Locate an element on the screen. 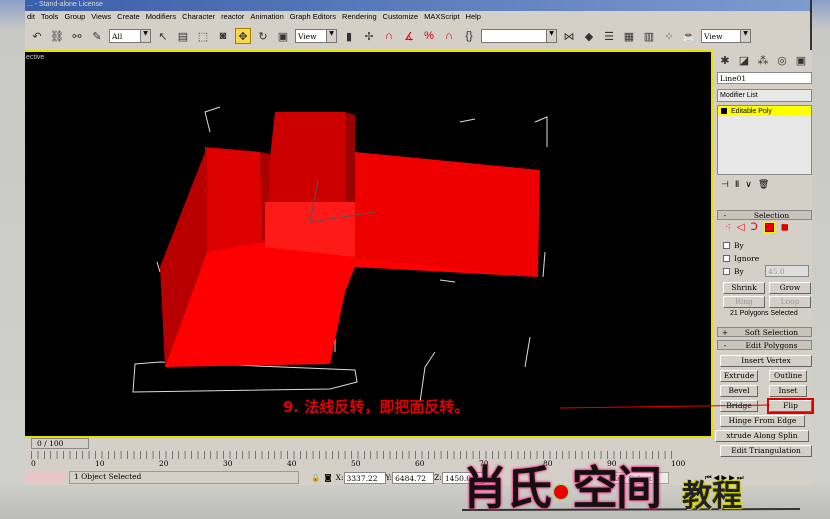  ref-coord-dropdown: View ▼ is located at coordinates (316, 36).